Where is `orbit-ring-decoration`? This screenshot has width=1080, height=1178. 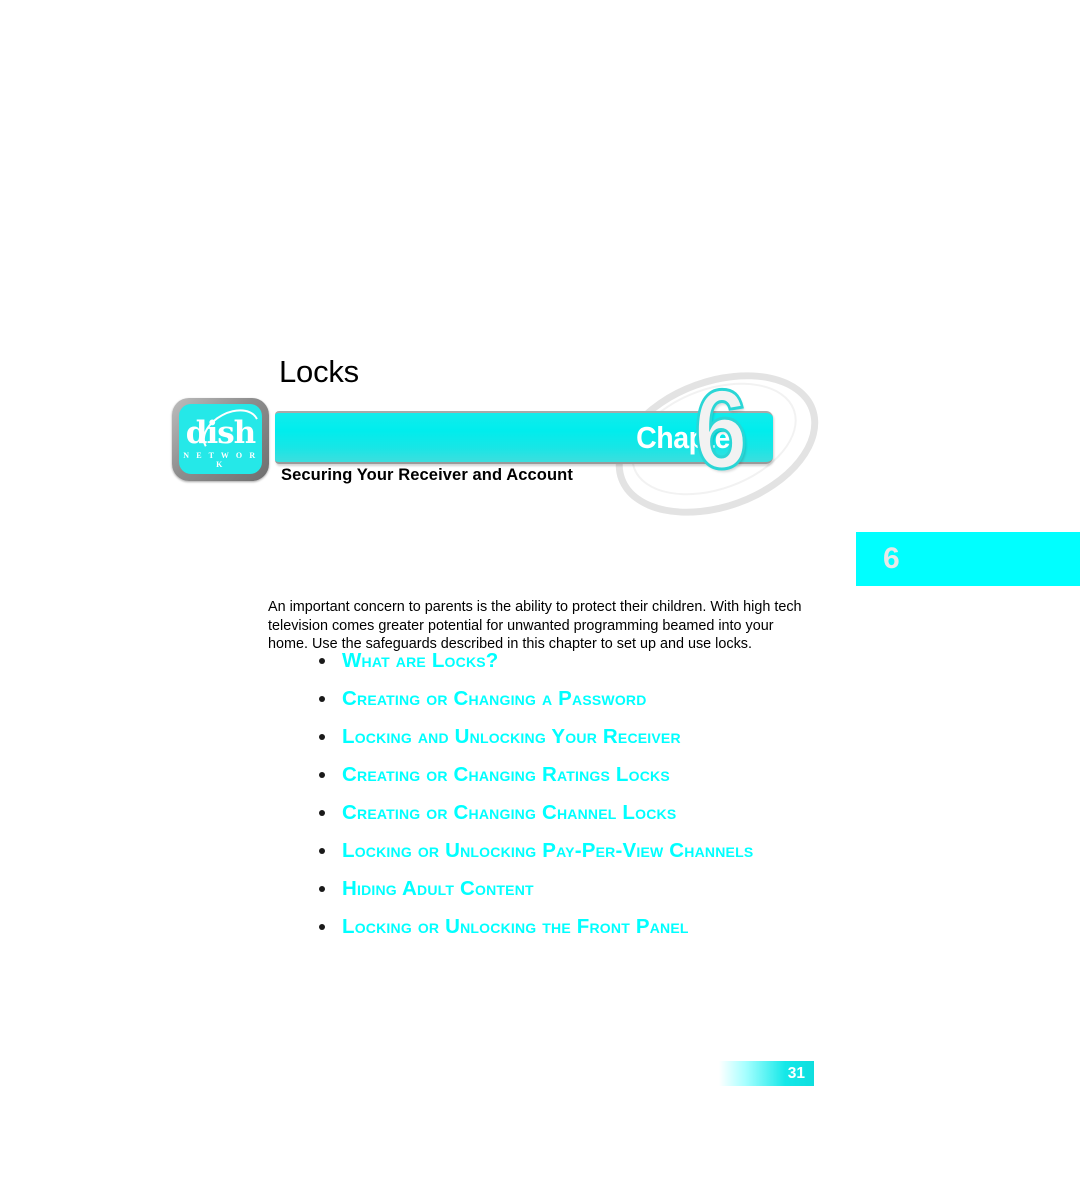 orbit-ring-decoration is located at coordinates (717, 444).